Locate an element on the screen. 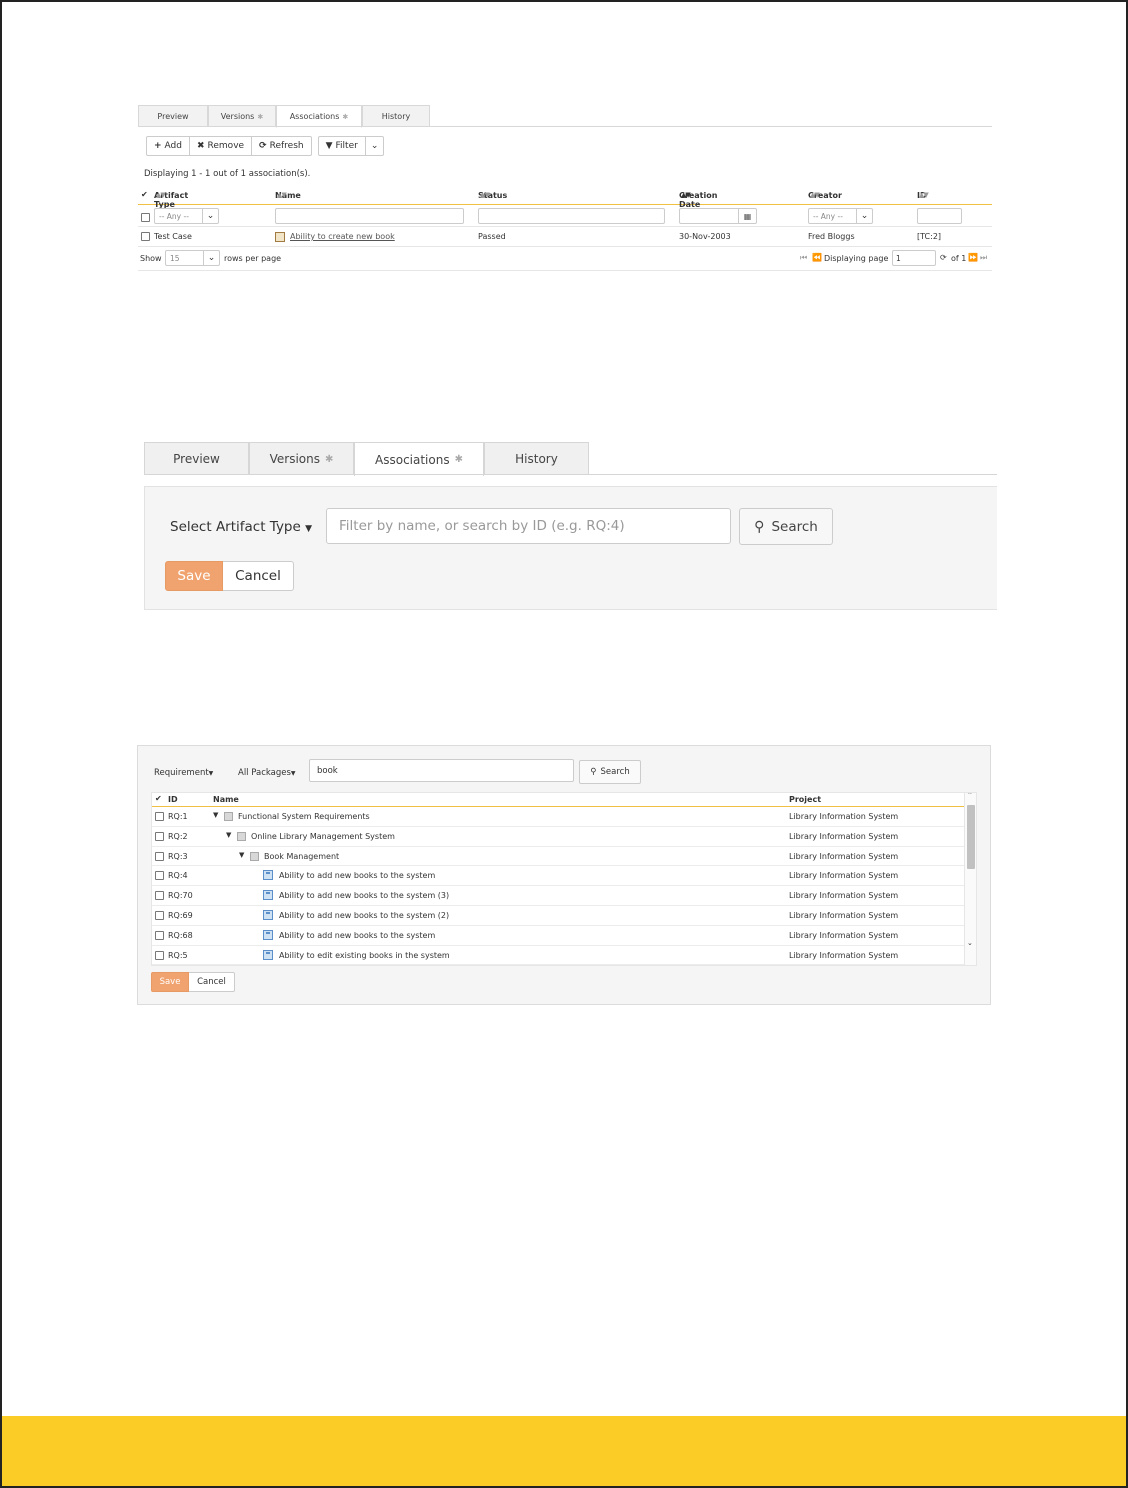 This screenshot has width=1128, height=1488. remove-button: ✖ Remove is located at coordinates (221, 146).